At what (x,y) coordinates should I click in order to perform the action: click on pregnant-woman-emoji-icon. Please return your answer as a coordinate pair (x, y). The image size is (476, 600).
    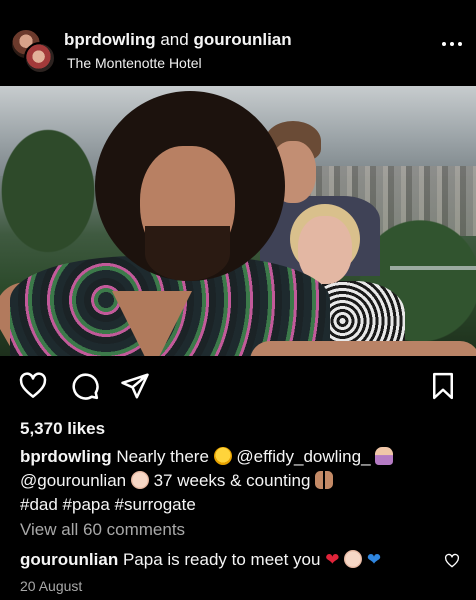
    Looking at the image, I should click on (384, 456).